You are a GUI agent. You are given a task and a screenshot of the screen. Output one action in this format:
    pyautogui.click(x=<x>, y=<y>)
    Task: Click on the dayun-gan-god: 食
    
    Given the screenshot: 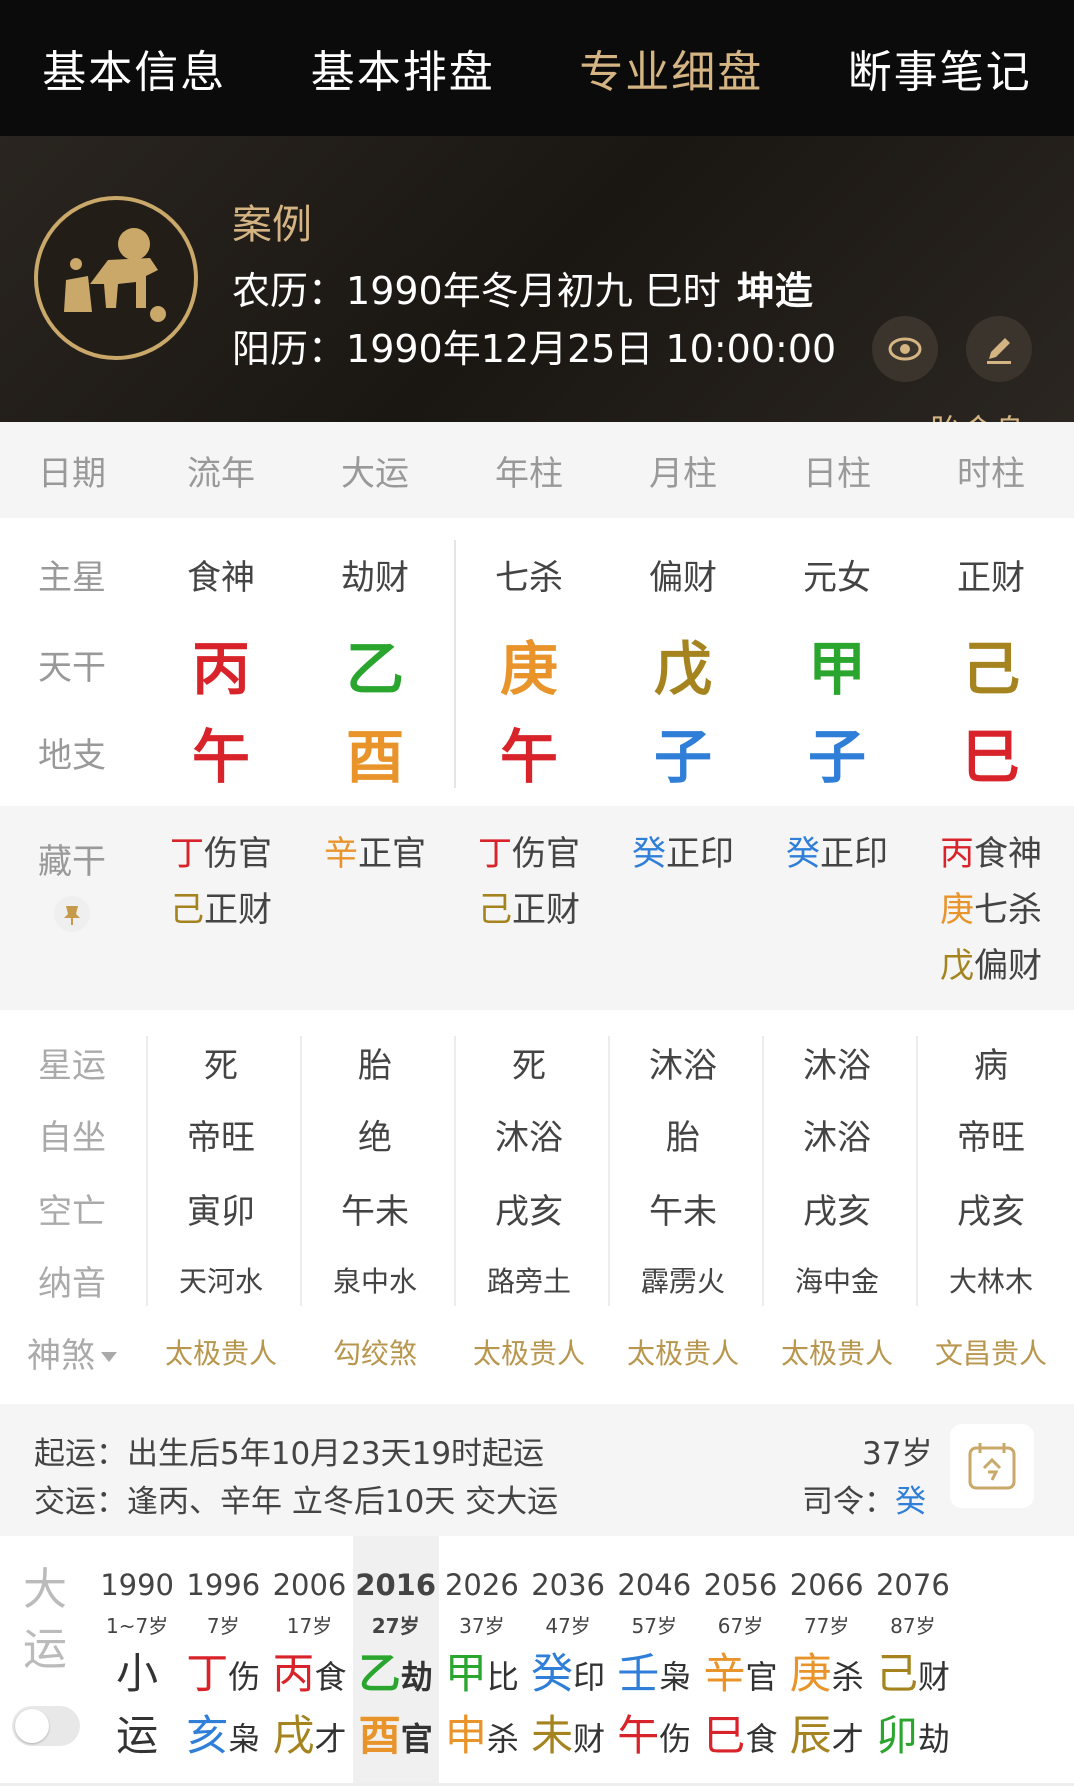 What is the action you would take?
    pyautogui.click(x=330, y=1677)
    